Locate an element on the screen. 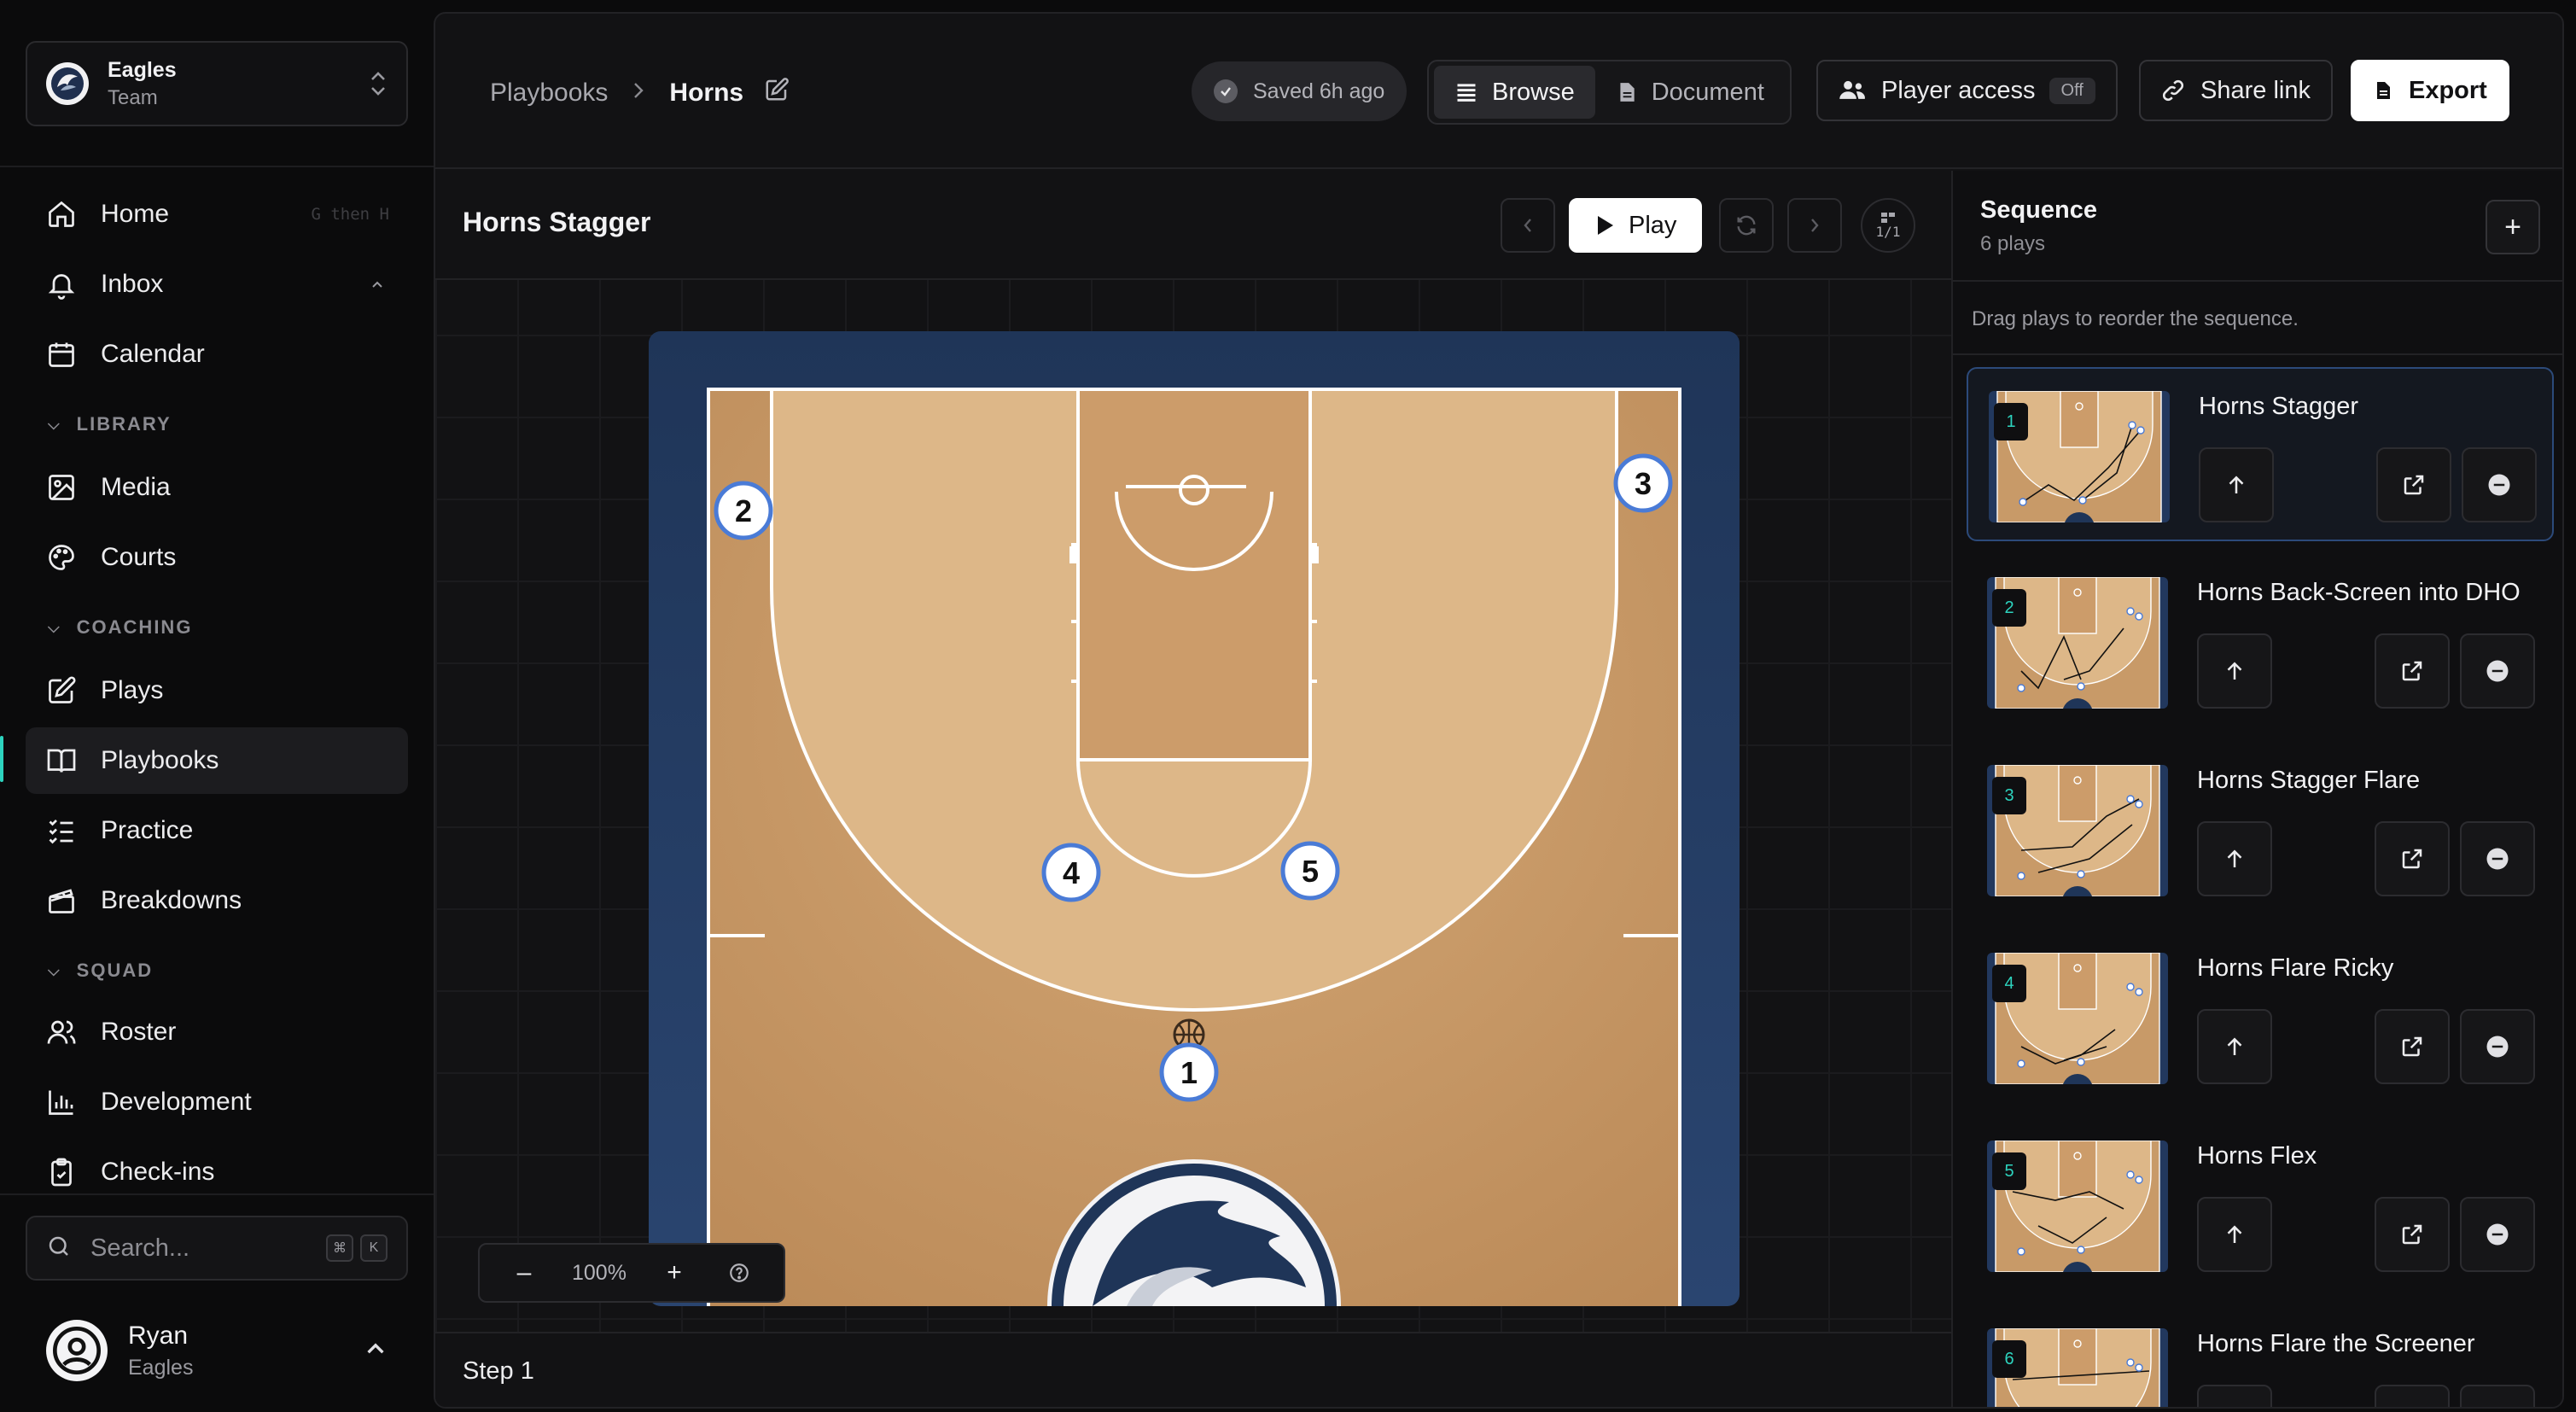 Image resolution: width=2576 pixels, height=1412 pixels. play-thumbnail: 6 is located at coordinates (2077, 1367).